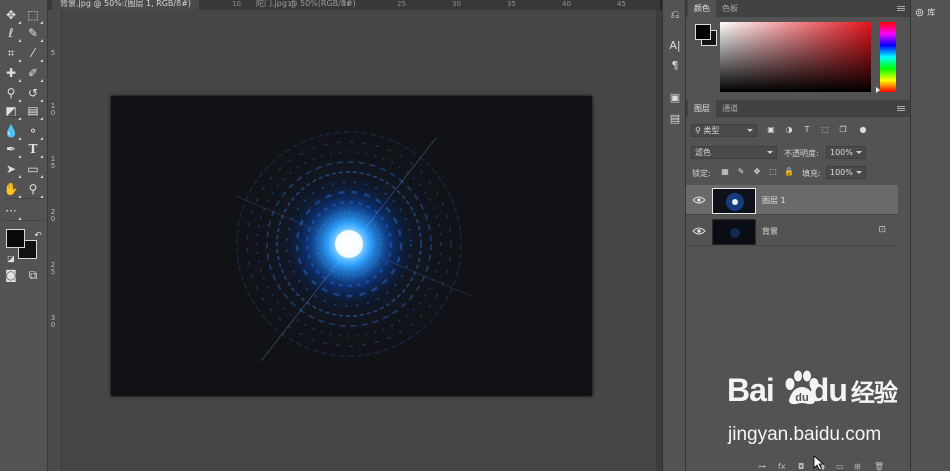 This screenshot has width=950, height=471. What do you see at coordinates (798, 108) in the screenshot?
I see `layers-panel-header: 图层 通道` at bounding box center [798, 108].